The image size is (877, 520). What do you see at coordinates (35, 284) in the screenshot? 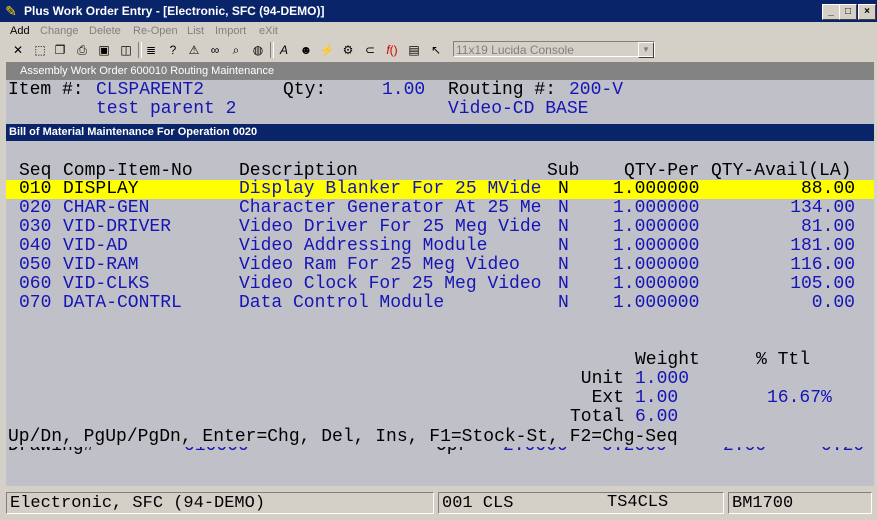
I see `row-seq: 060` at bounding box center [35, 284].